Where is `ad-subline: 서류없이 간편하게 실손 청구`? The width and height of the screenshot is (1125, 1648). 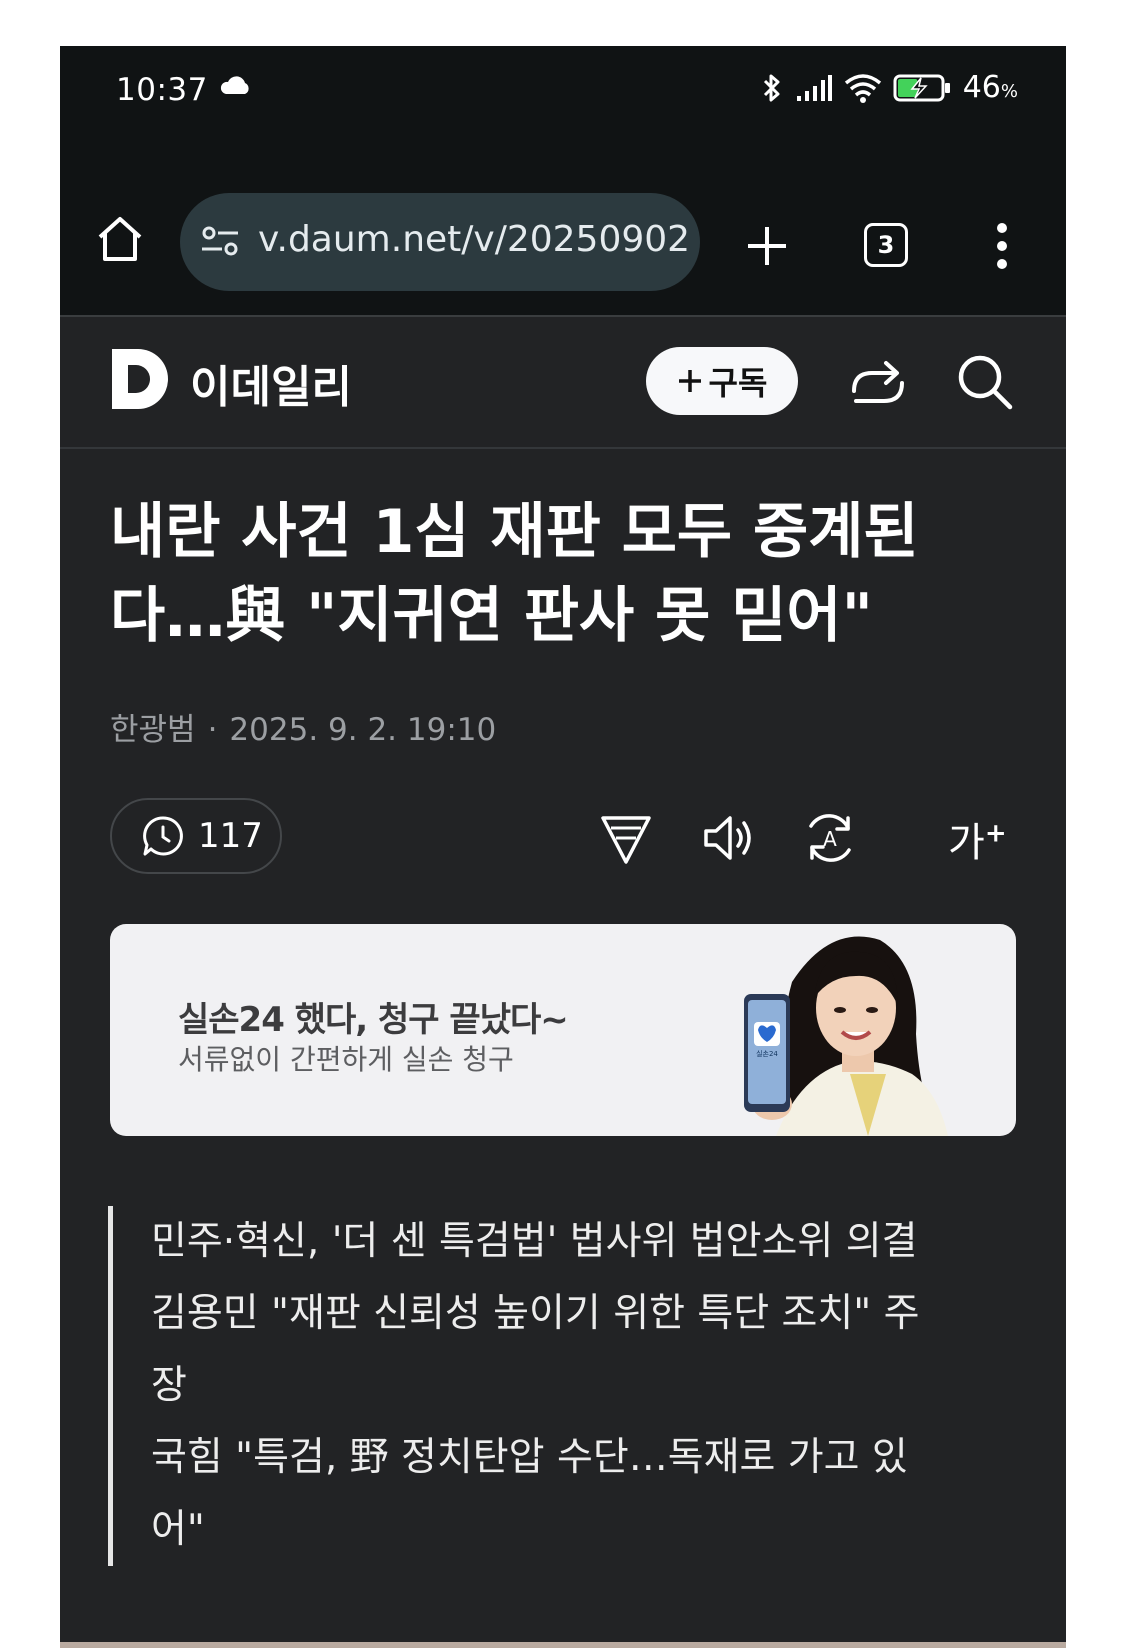
ad-subline: 서류없이 간편하게 실손 청구 is located at coordinates (346, 1058).